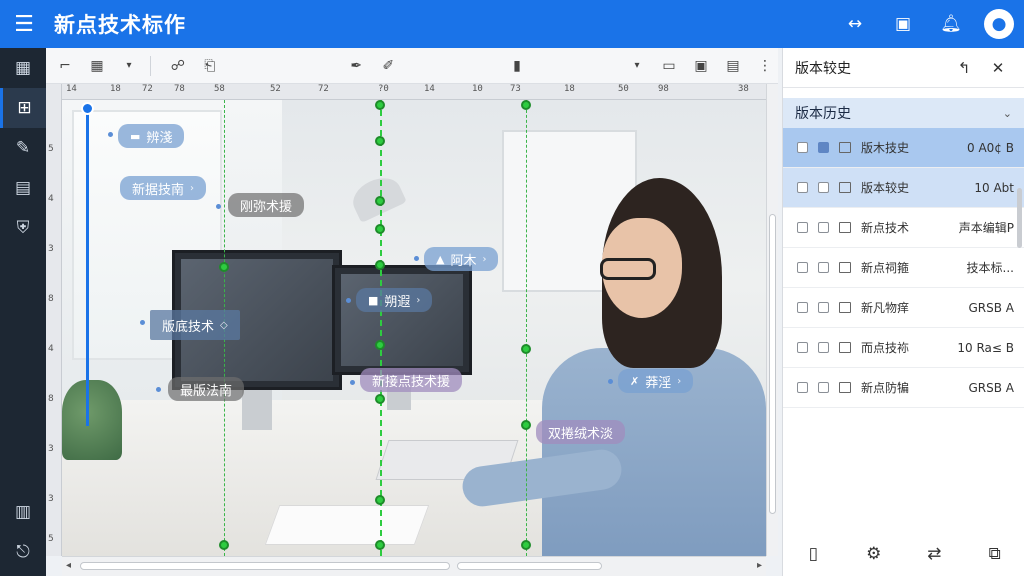  I want to click on monitor-icon: ▣, so click(701, 66).